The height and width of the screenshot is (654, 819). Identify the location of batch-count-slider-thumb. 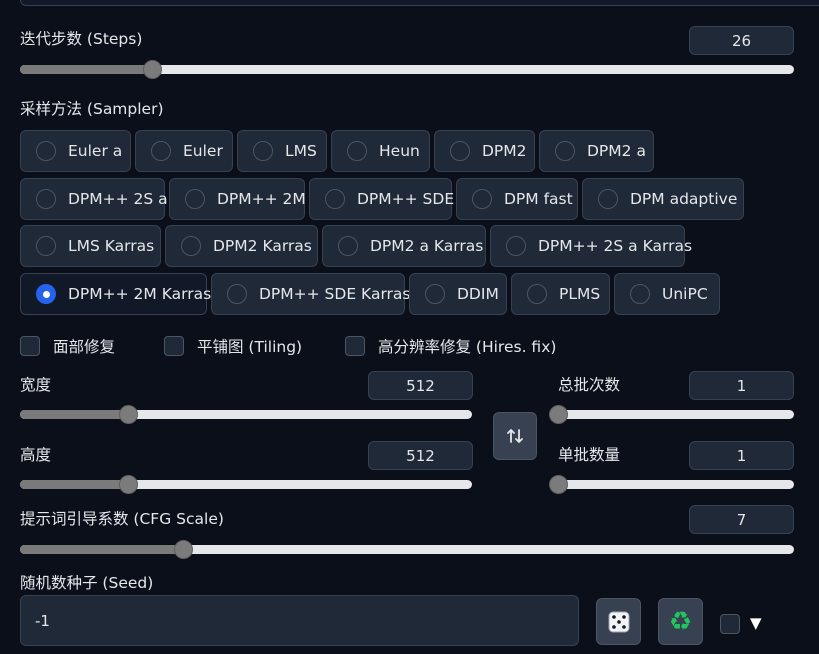
(558, 414).